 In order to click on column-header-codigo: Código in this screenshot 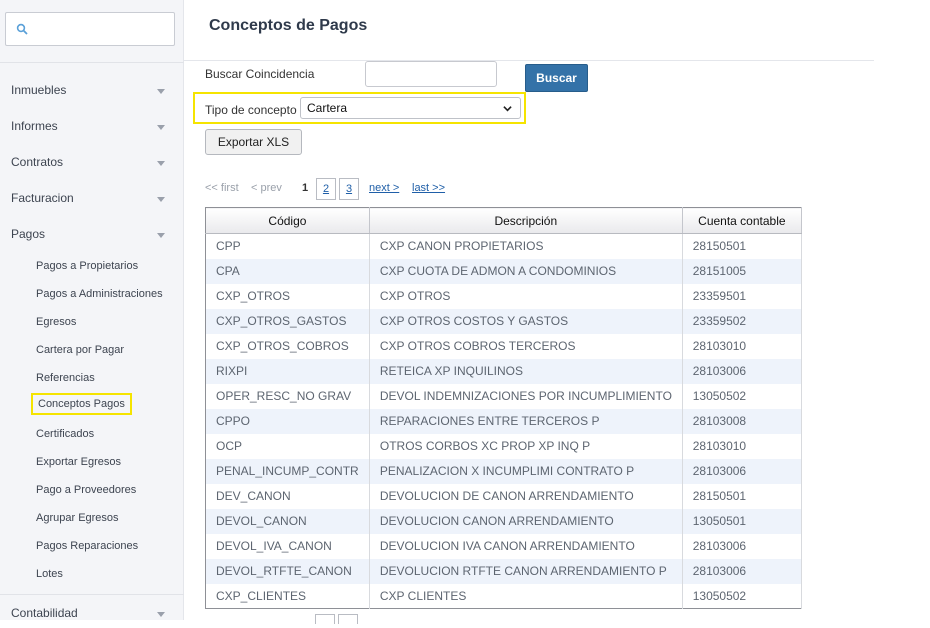, I will do `click(287, 220)`.